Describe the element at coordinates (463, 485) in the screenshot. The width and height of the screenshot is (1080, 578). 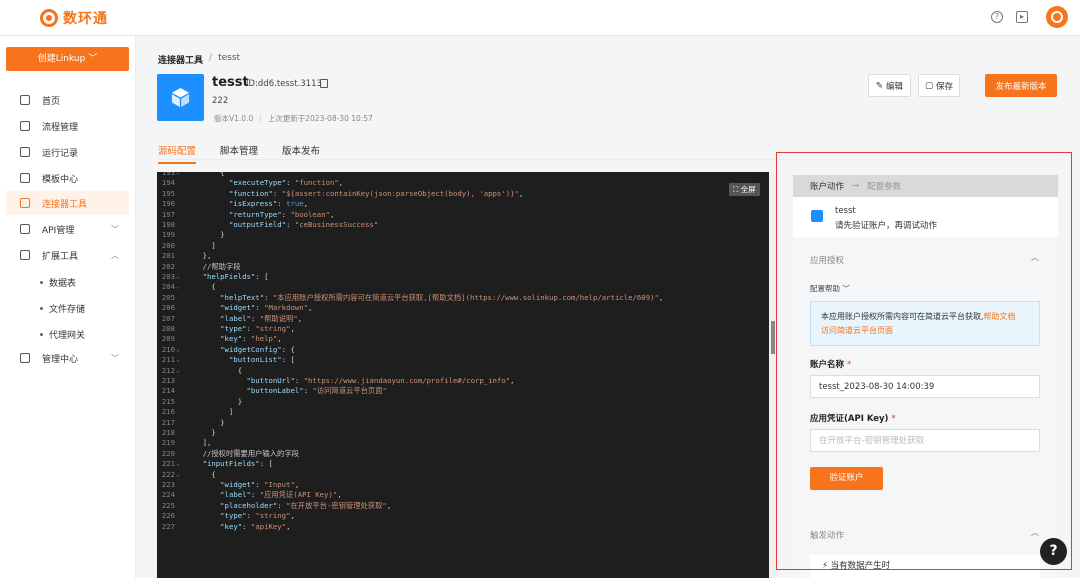
I see `code-line: 223 "widget": "Input",` at that location.